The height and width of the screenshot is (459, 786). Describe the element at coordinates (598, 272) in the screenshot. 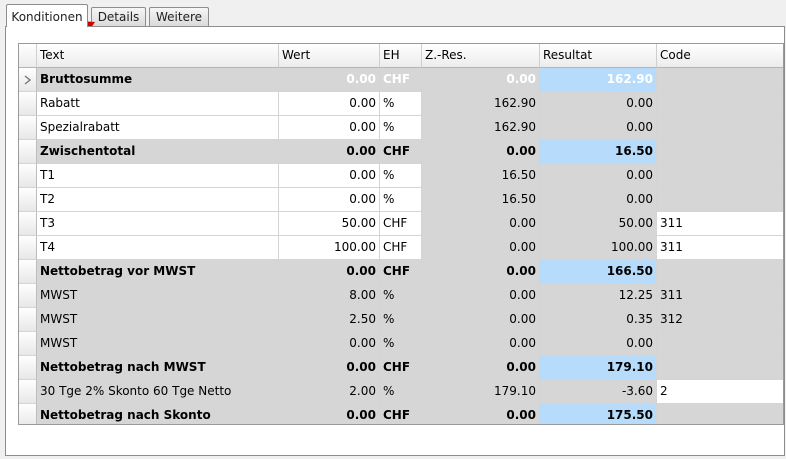

I see `cell-resultat: 166.50` at that location.